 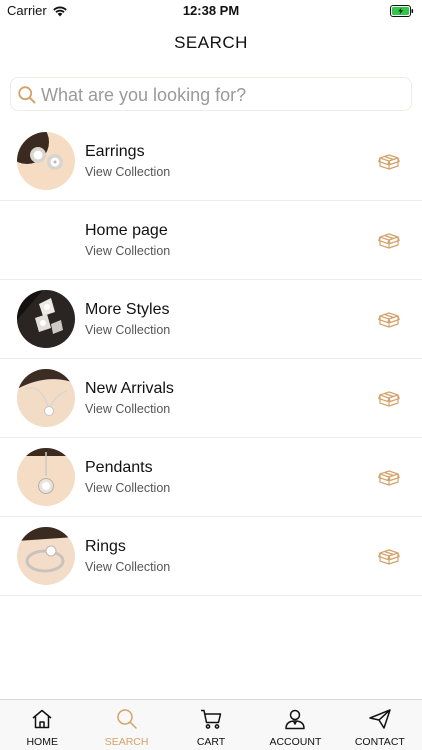 I want to click on collection-item-rings: Rings View Collection, so click(x=211, y=556).